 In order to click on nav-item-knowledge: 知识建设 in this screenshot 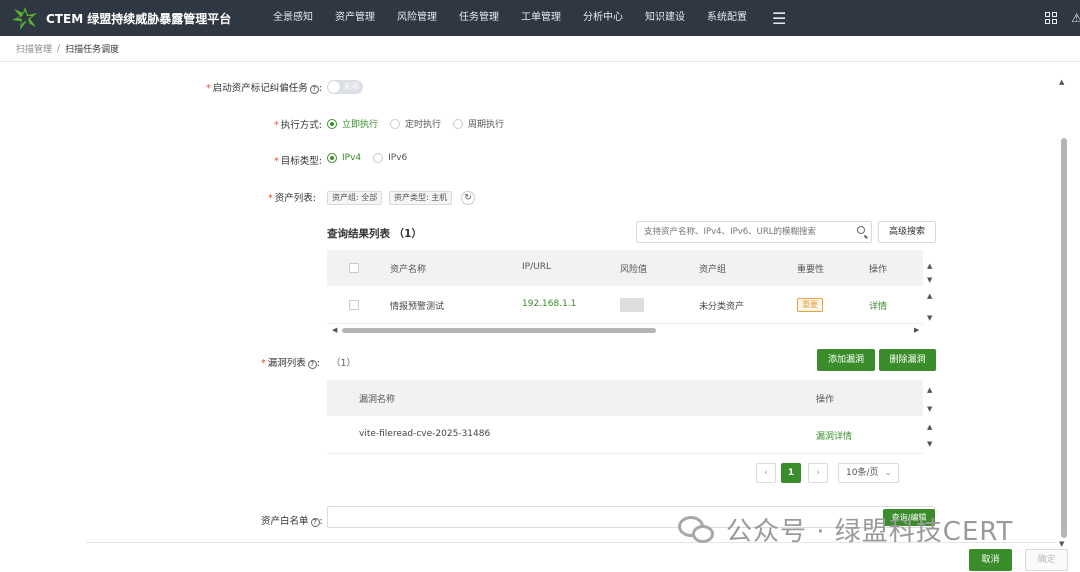, I will do `click(665, 18)`.